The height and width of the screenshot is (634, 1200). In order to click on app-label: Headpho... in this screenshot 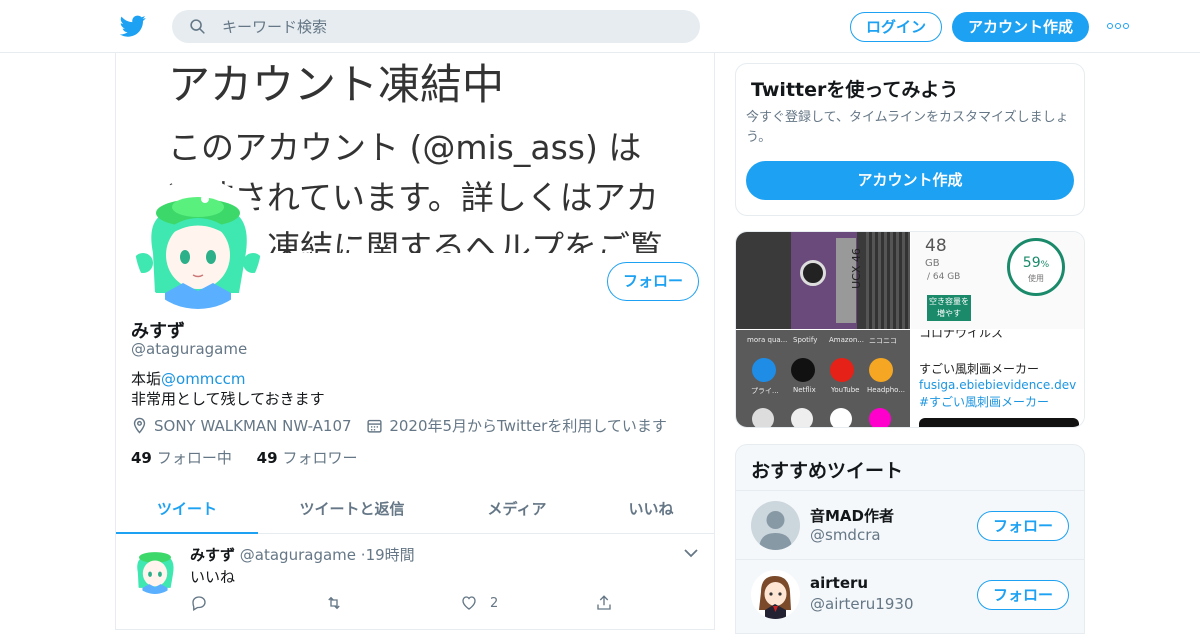, I will do `click(886, 390)`.